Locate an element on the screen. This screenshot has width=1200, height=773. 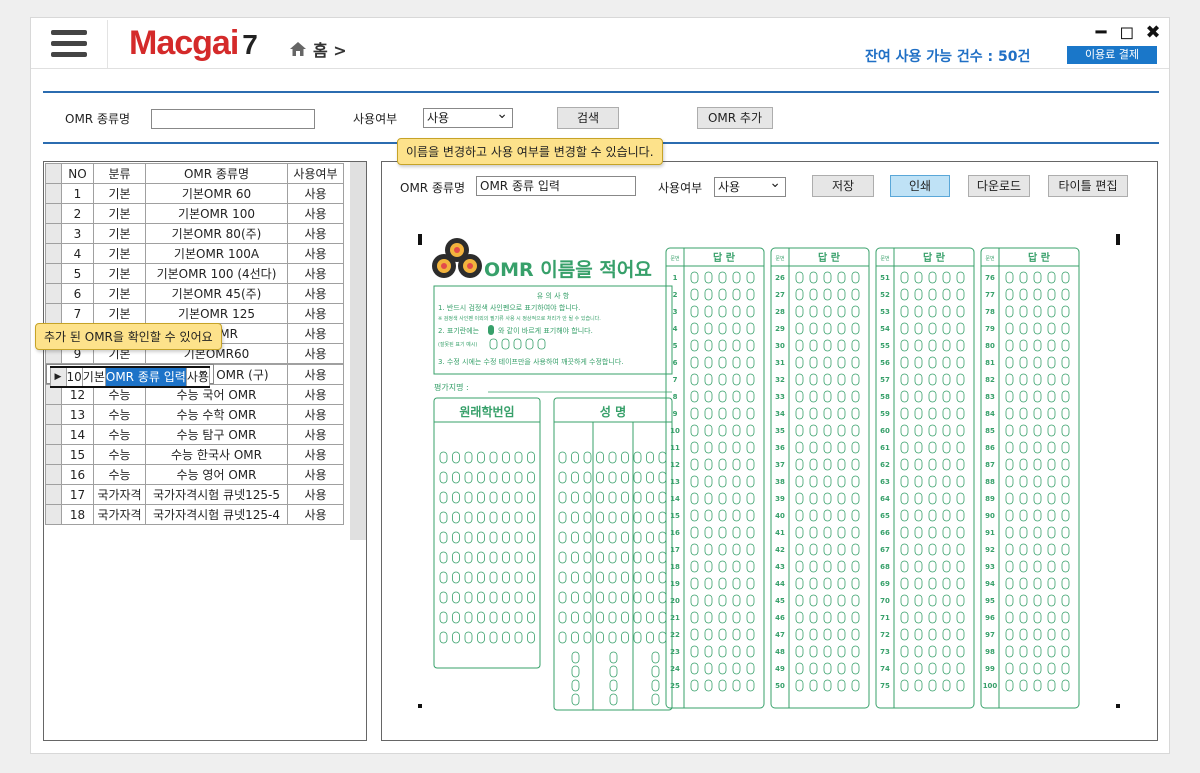
table-row: ▶ 10 기본 OMR 종류 입력 사용 is located at coordinates (129, 375).